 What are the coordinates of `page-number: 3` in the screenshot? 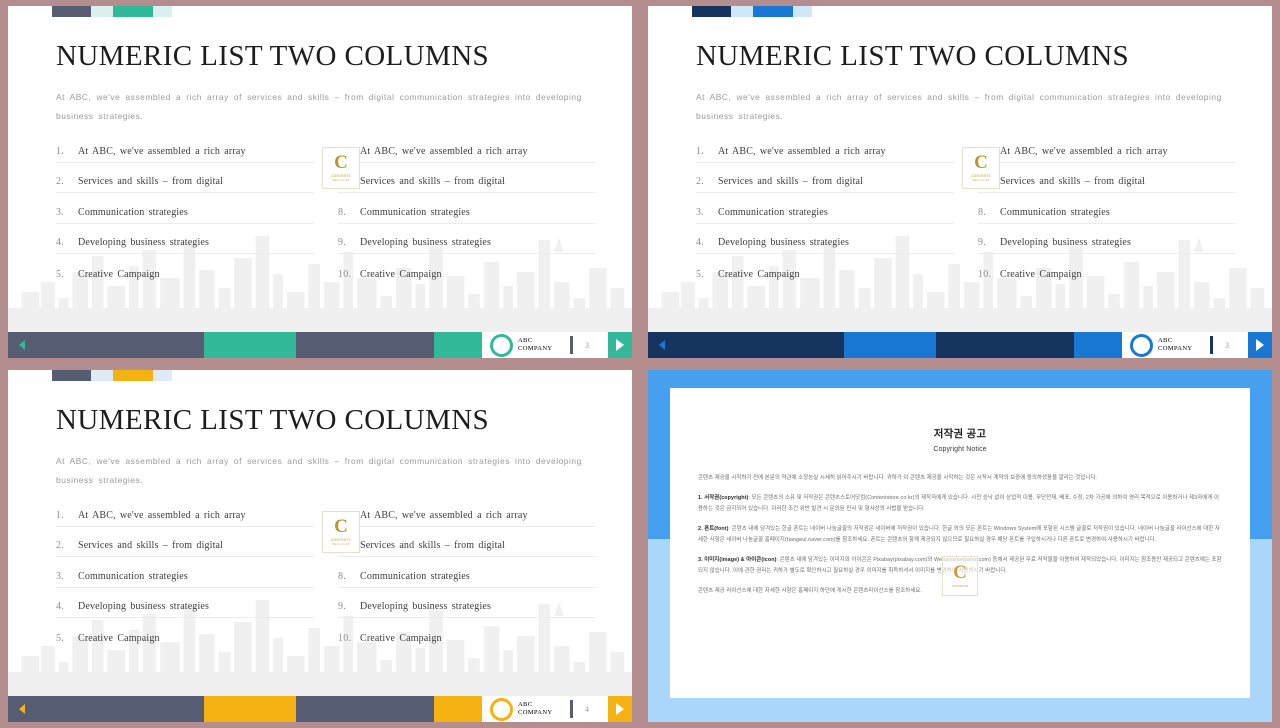 It's located at (587, 345).